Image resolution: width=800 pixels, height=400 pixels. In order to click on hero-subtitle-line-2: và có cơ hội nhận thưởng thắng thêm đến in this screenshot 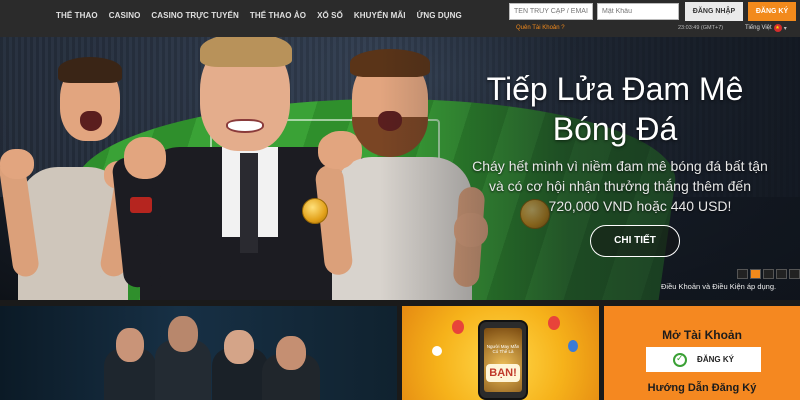, I will do `click(619, 186)`.